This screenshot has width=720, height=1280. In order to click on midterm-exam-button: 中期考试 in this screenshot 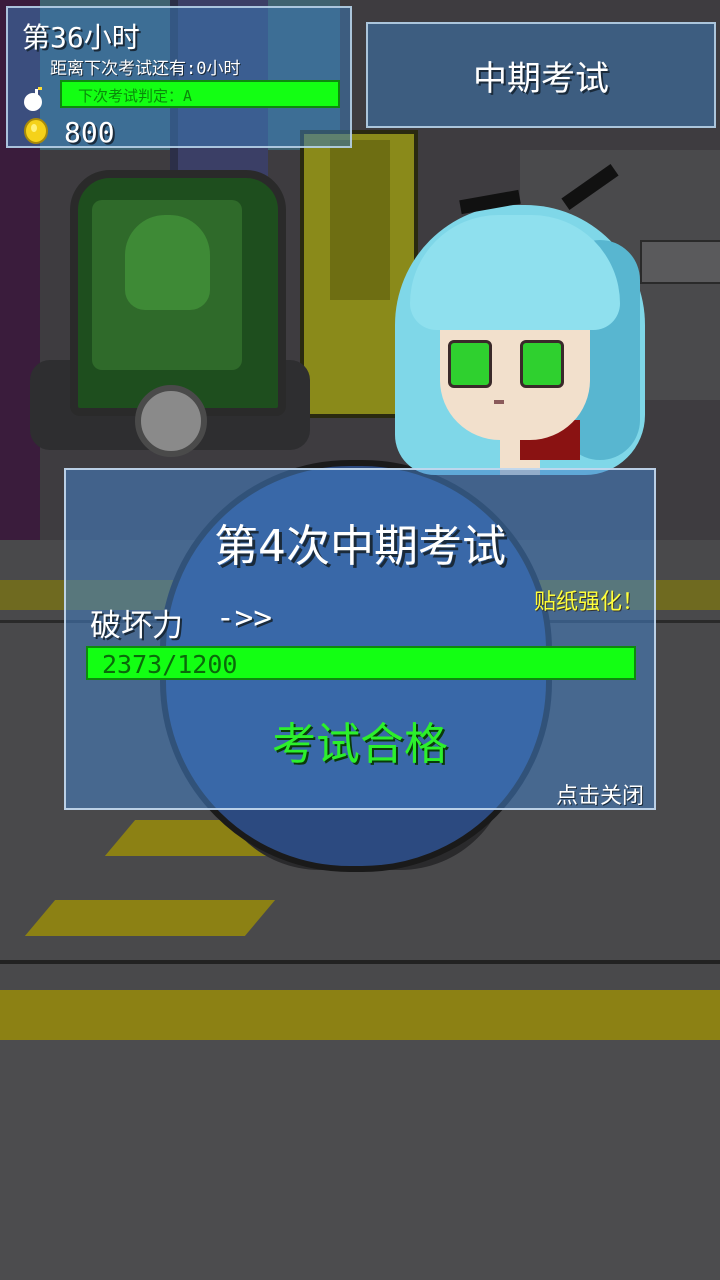, I will do `click(541, 75)`.